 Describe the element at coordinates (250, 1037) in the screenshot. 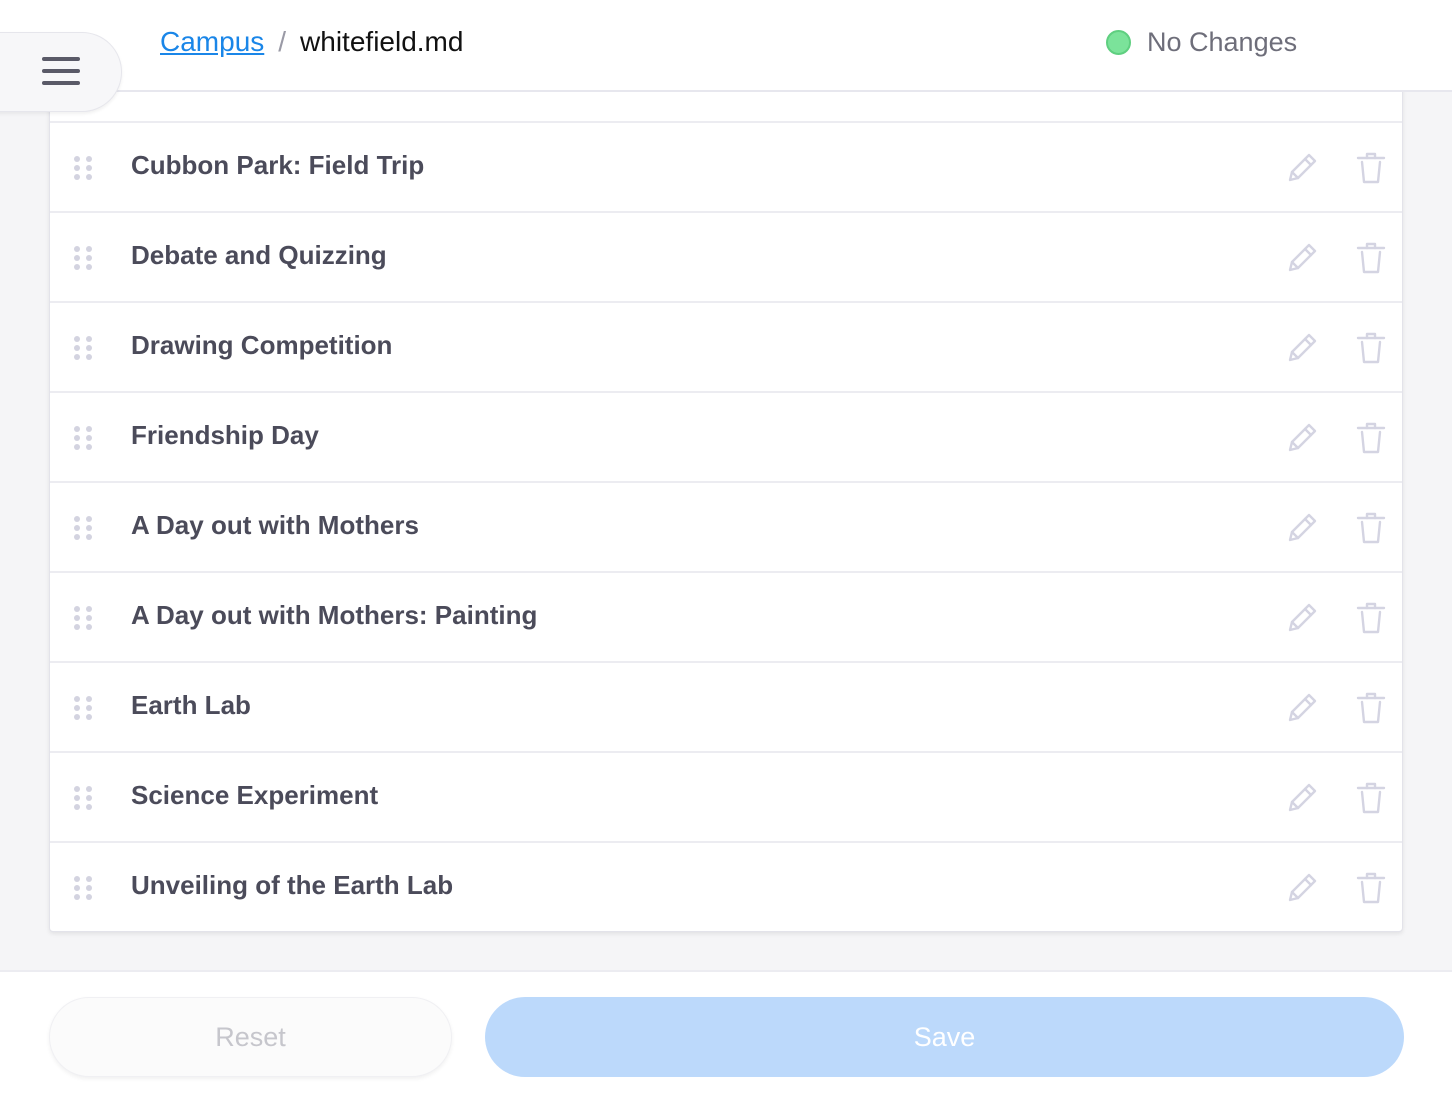

I see `reset-button: Reset` at that location.